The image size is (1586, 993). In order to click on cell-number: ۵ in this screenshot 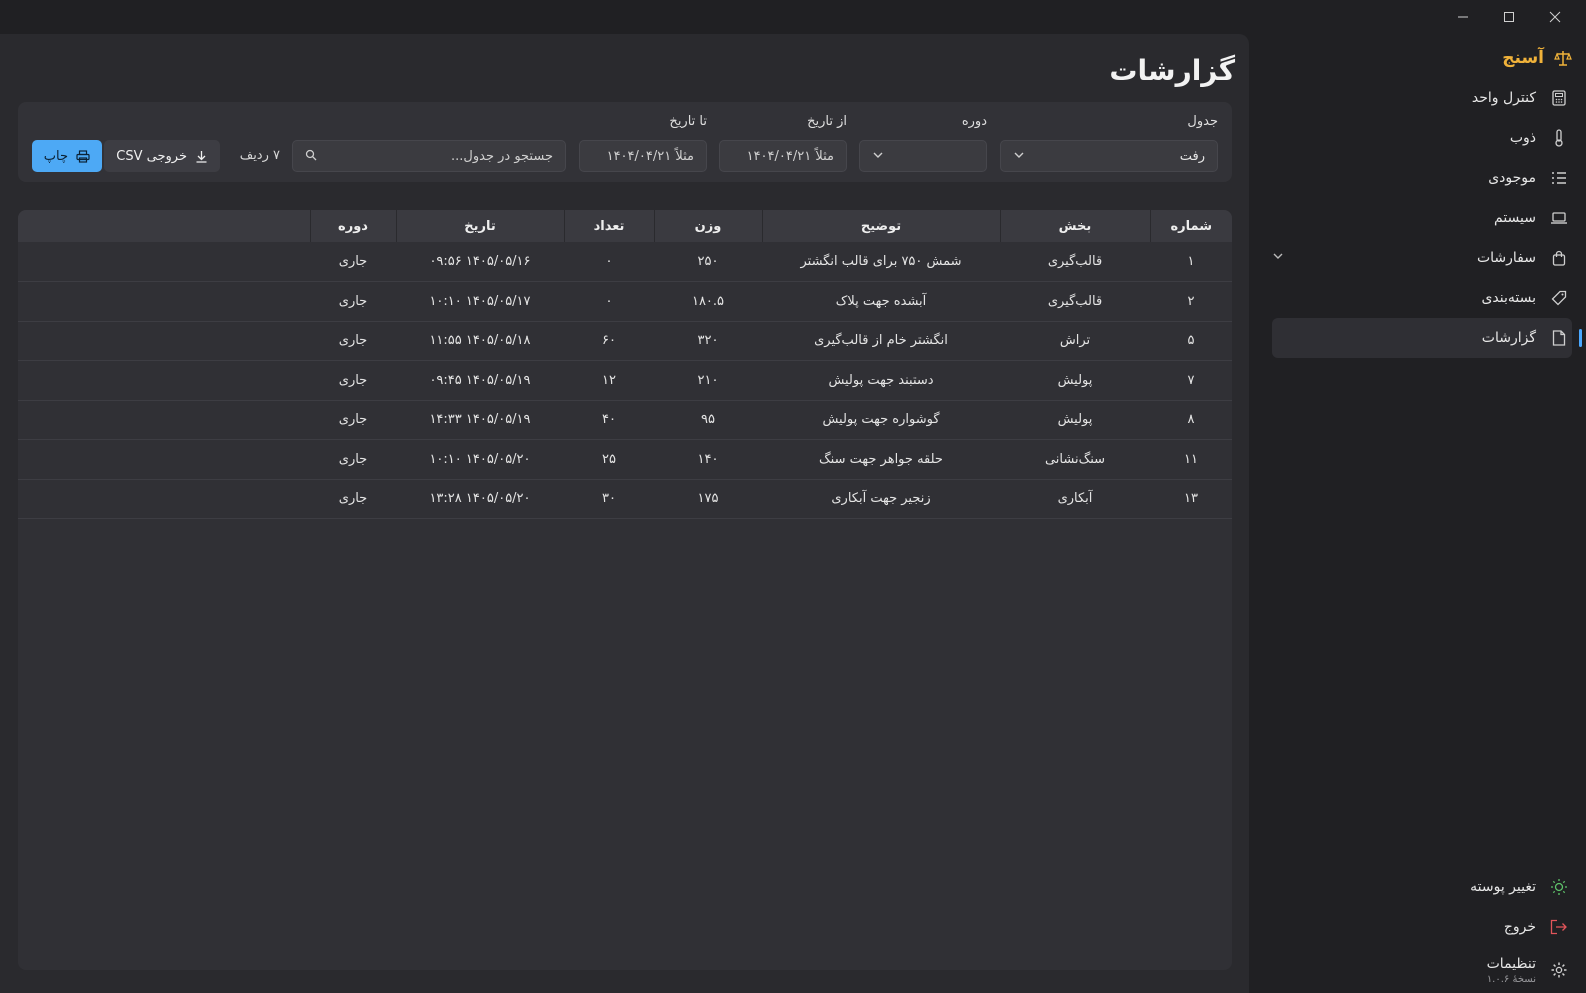, I will do `click(1191, 341)`.